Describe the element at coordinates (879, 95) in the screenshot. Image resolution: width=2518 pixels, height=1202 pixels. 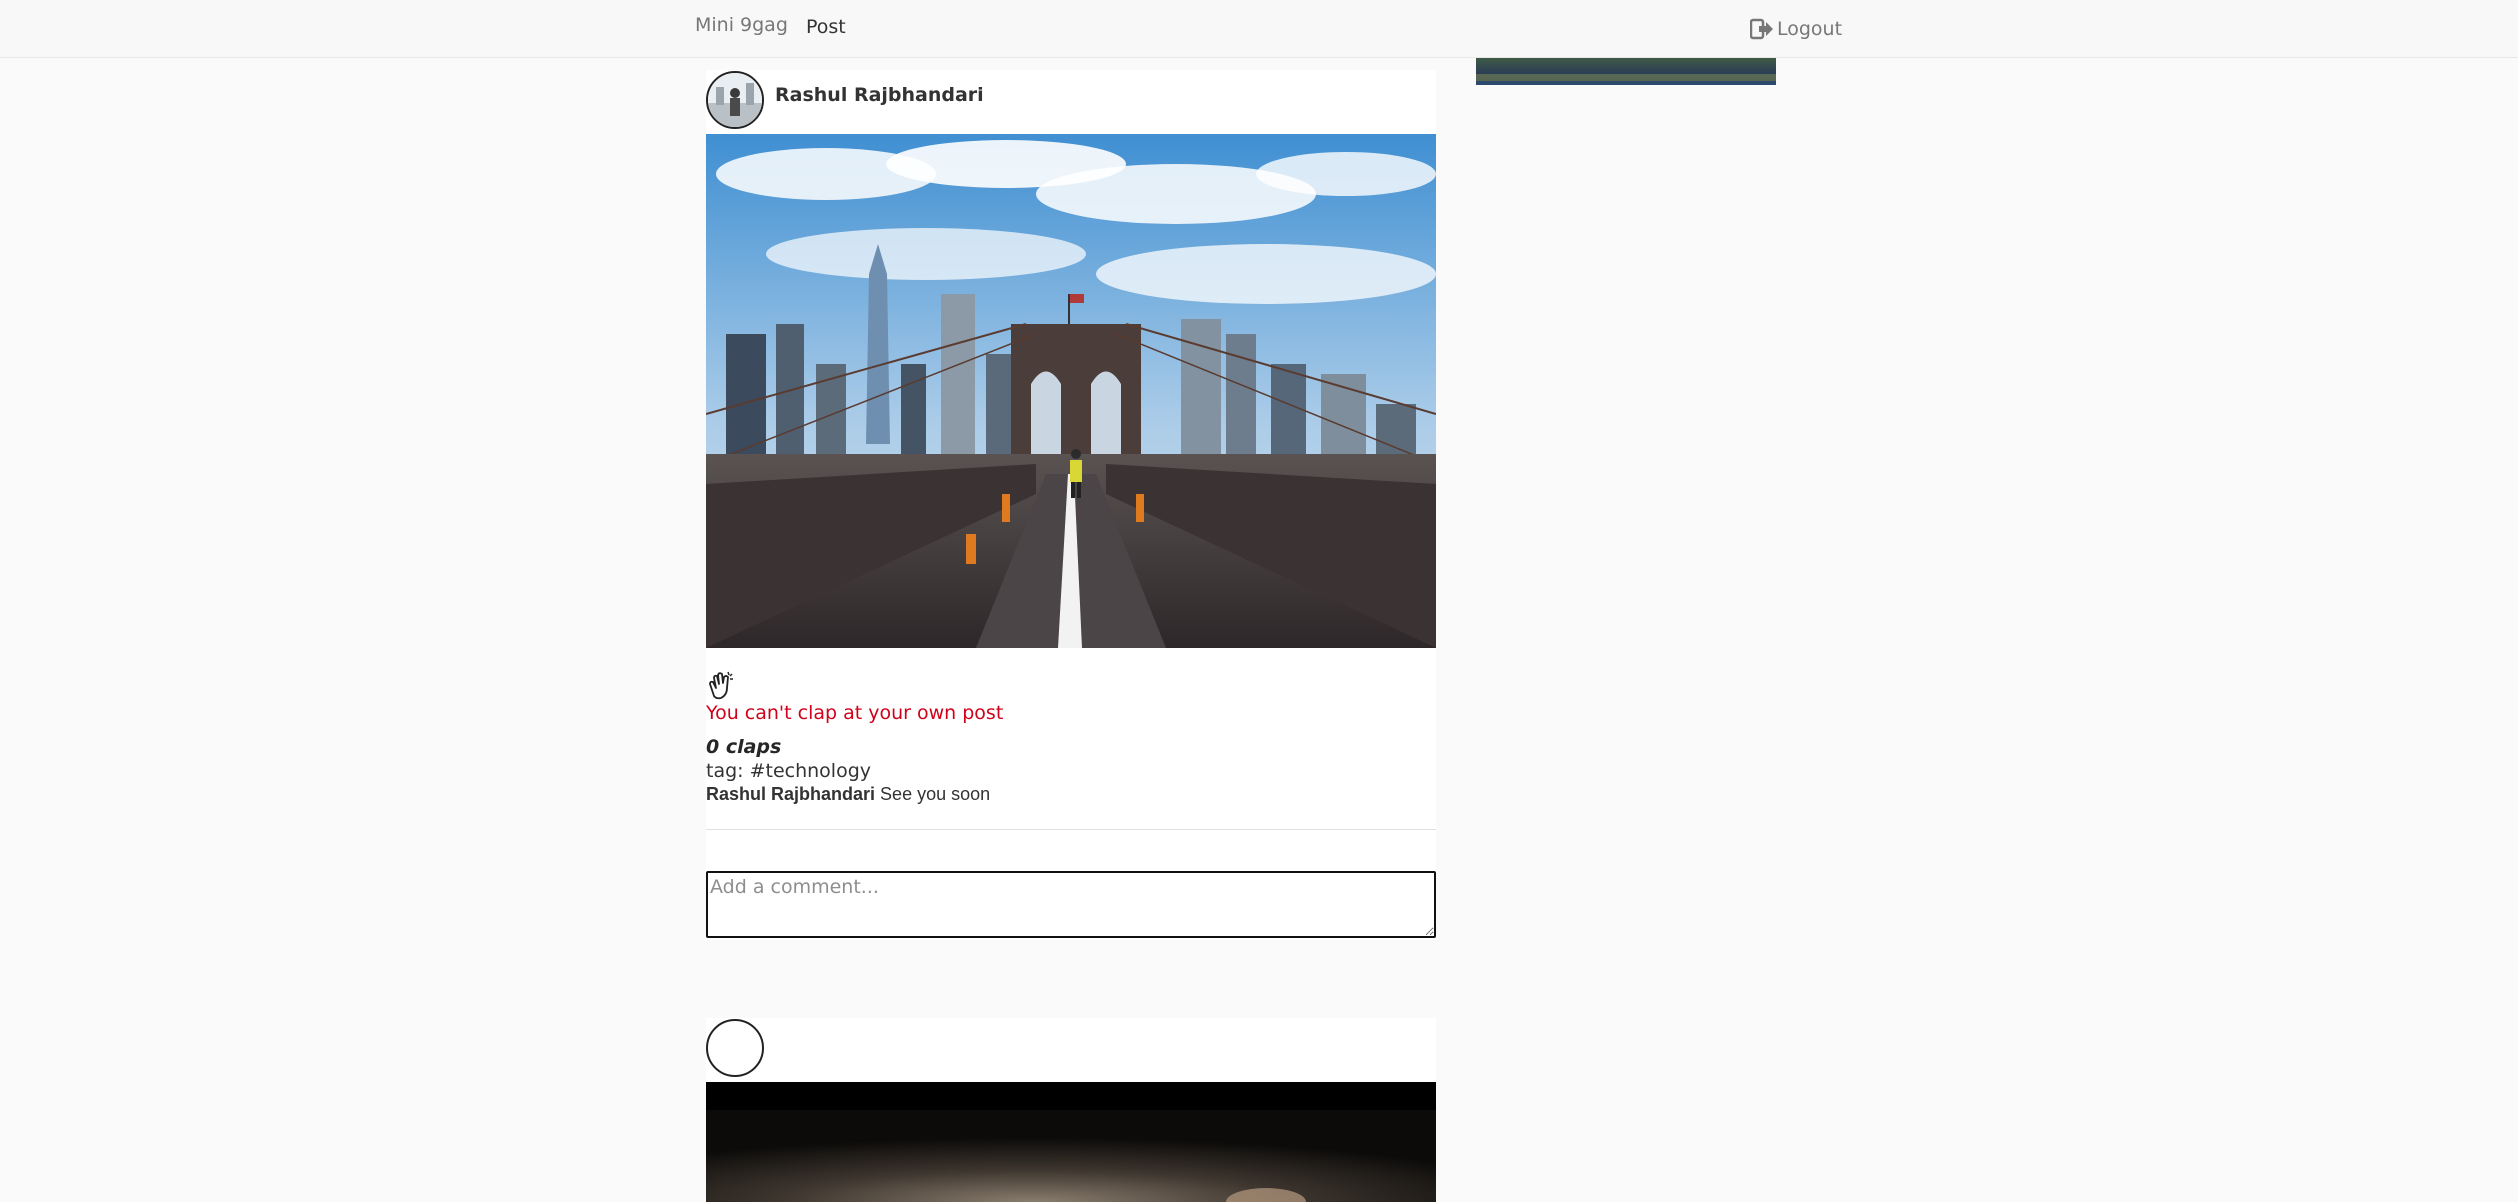
I see `post-author-name: Rashul Rajbhandari` at that location.